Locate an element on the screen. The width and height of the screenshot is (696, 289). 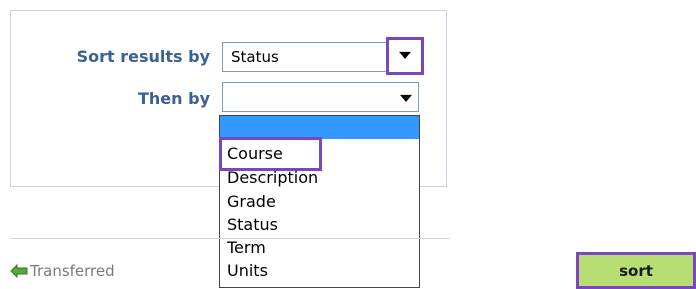
then-by-select is located at coordinates (320, 97).